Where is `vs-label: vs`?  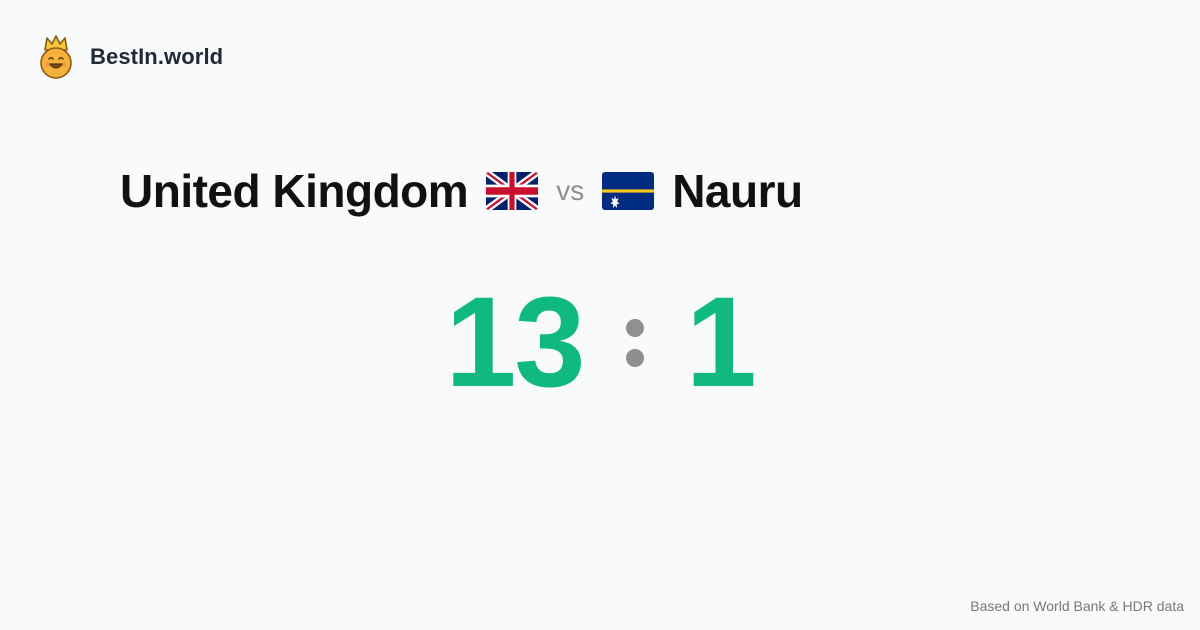
vs-label: vs is located at coordinates (570, 190).